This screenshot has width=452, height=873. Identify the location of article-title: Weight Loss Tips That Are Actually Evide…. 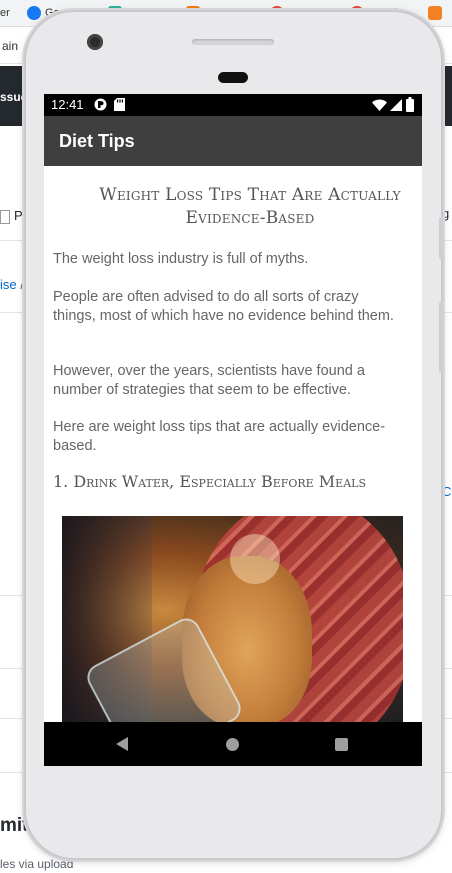
(250, 206).